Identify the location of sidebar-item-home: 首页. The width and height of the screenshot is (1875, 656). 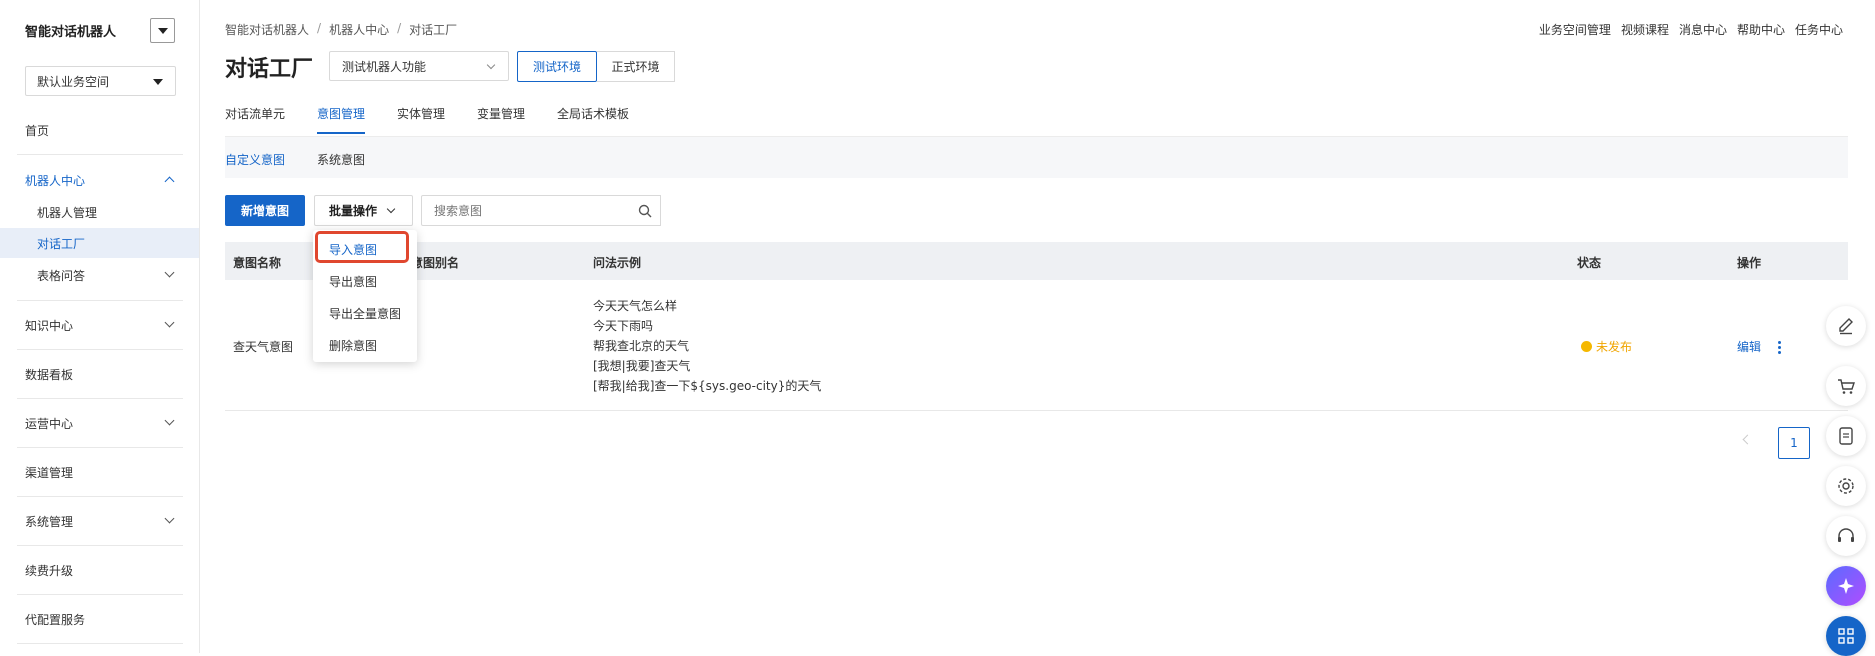
(99, 130).